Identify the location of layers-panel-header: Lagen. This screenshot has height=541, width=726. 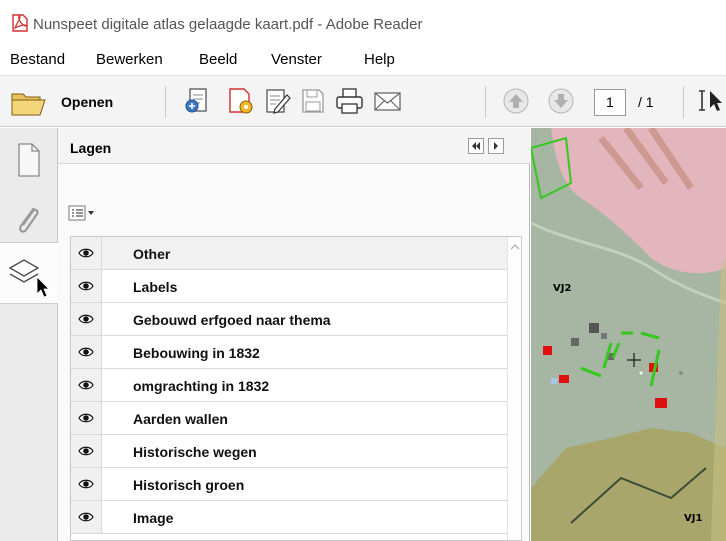
(294, 146).